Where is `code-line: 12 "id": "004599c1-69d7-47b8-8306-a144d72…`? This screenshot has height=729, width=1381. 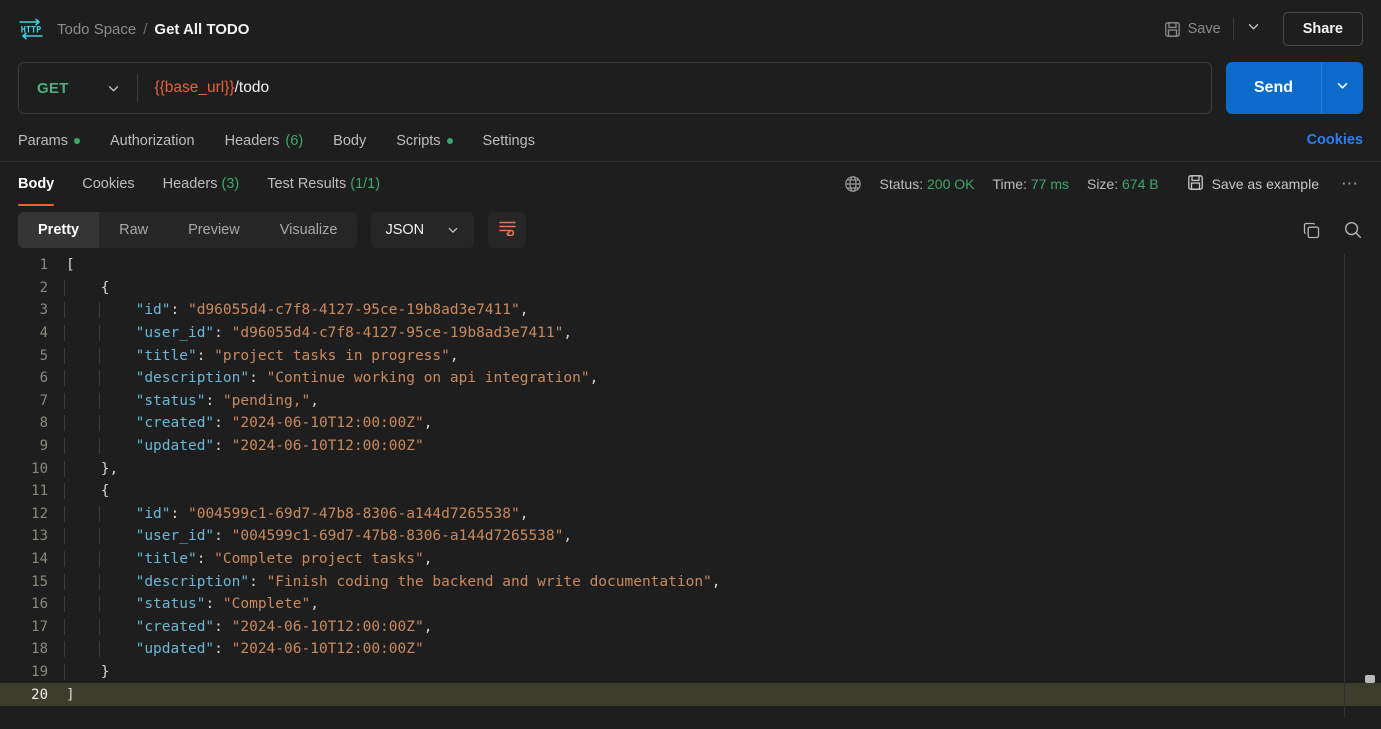
code-line: 12 "id": "004599c1-69d7-47b8-8306-a144d72… is located at coordinates (690, 514).